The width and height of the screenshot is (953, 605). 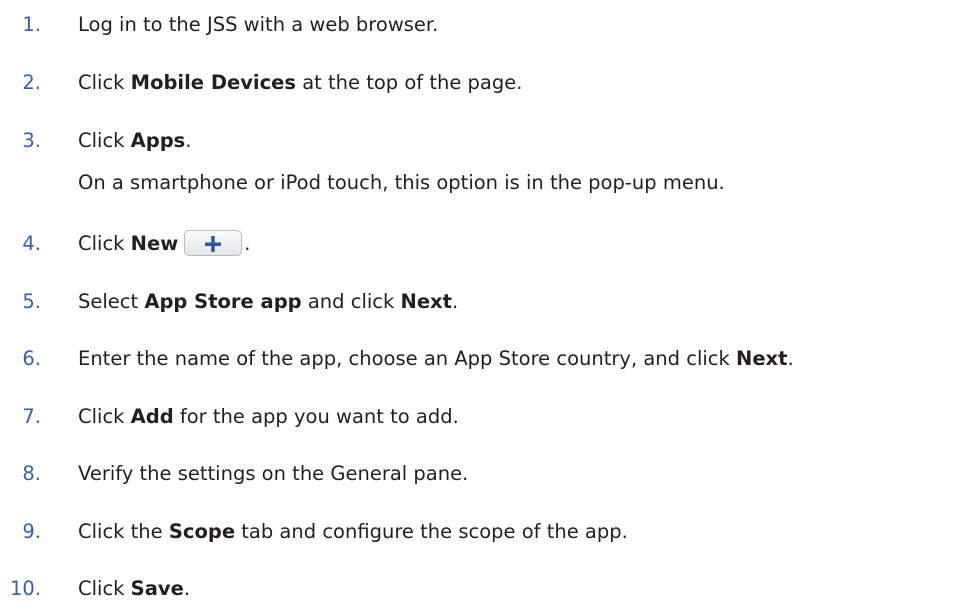 What do you see at coordinates (111, 301) in the screenshot?
I see `step-text-fragment: Select` at bounding box center [111, 301].